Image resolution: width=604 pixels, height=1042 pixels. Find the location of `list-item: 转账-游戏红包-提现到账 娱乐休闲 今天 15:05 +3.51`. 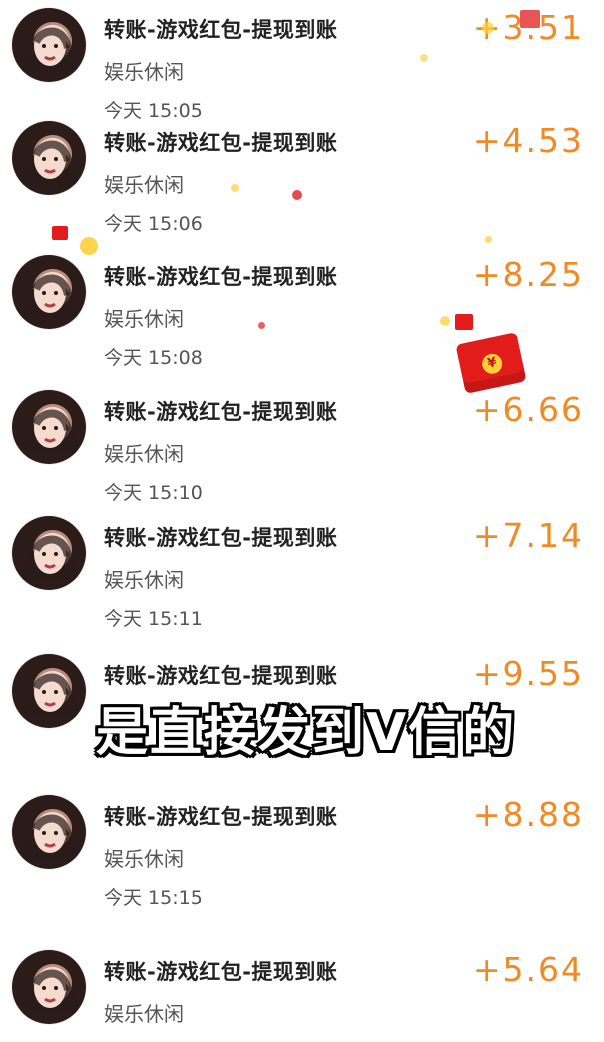

list-item: 转账-游戏红包-提现到账 娱乐休闲 今天 15:05 +3.51 is located at coordinates (302, 73).